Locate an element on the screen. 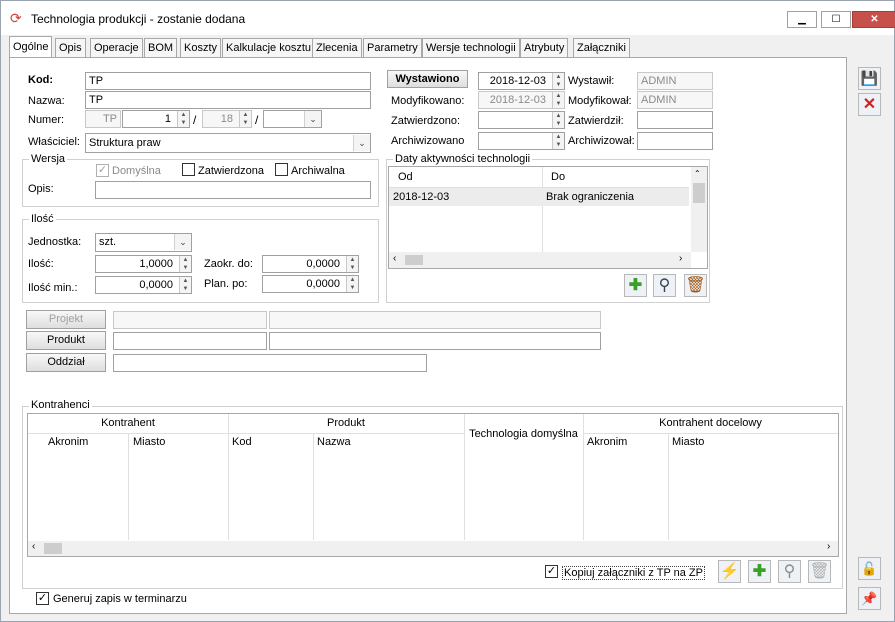 This screenshot has width=895, height=622. ilosc-spin: ▲ ▼ is located at coordinates (185, 264).